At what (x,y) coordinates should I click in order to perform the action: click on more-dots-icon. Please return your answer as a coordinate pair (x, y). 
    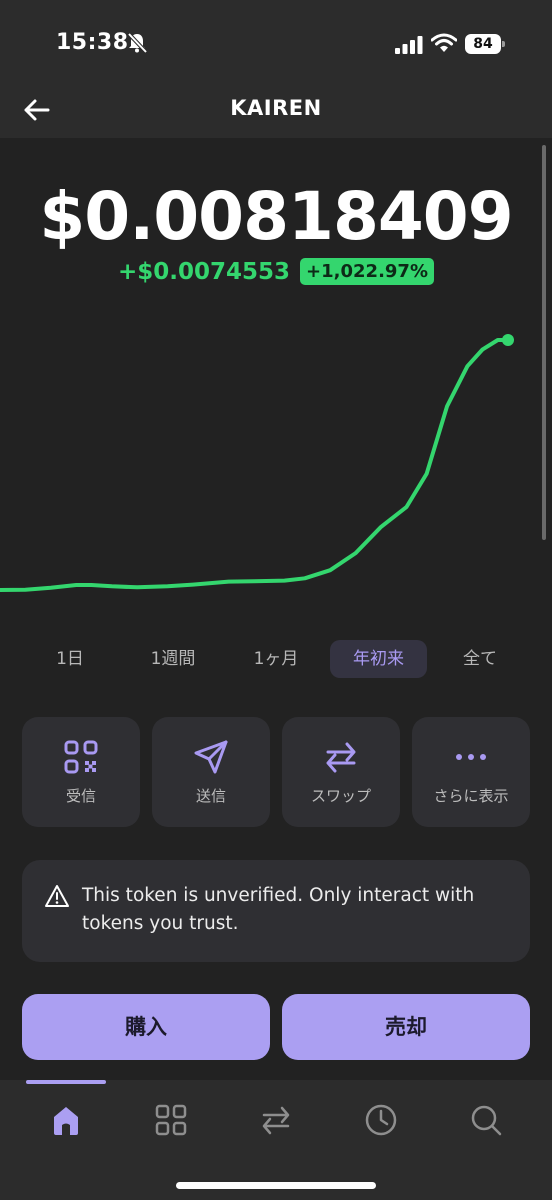
    Looking at the image, I should click on (471, 757).